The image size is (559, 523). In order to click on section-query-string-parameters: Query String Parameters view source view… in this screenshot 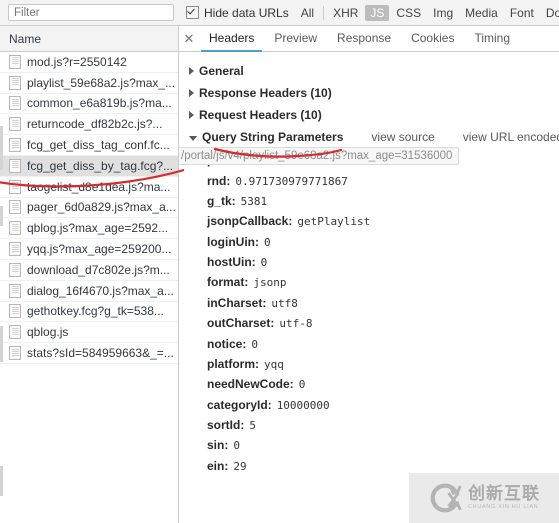, I will do `click(369, 137)`.